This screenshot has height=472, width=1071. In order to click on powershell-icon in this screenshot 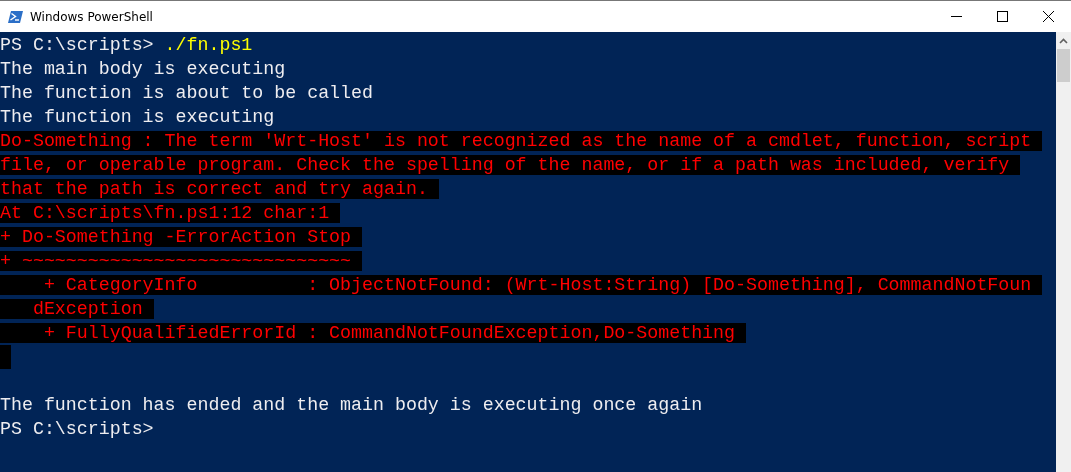, I will do `click(16, 16)`.